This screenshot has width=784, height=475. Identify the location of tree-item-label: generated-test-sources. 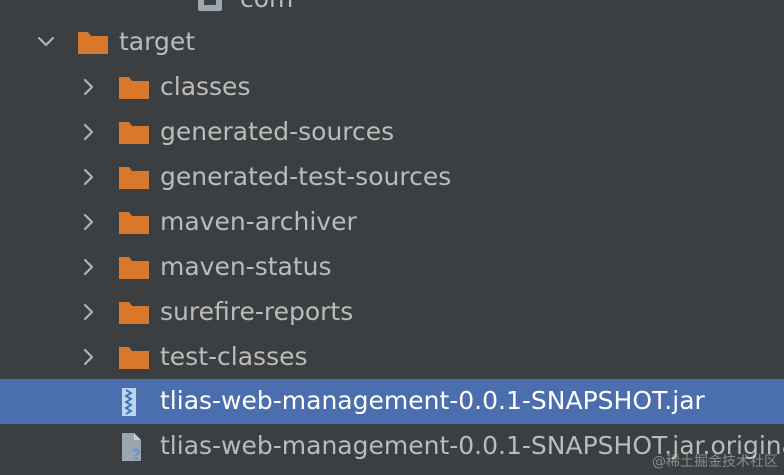
(306, 176).